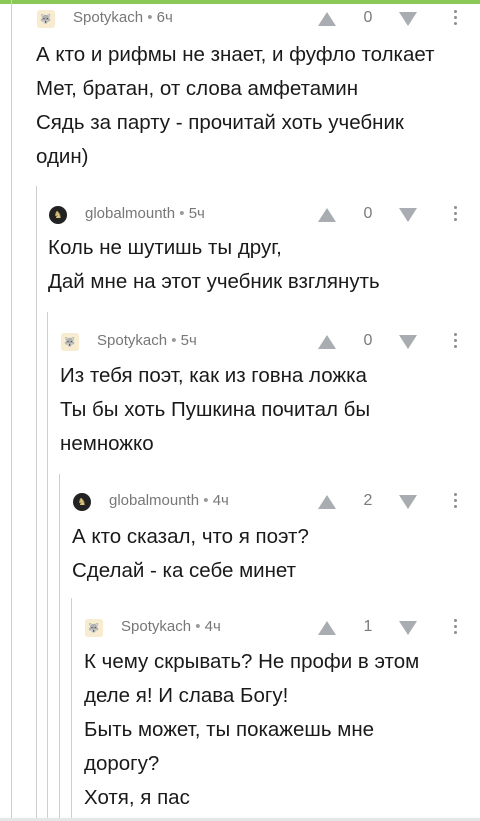 This screenshot has height=821, width=480. What do you see at coordinates (137, 797) in the screenshot?
I see `comment-line: Хотя, я пас` at bounding box center [137, 797].